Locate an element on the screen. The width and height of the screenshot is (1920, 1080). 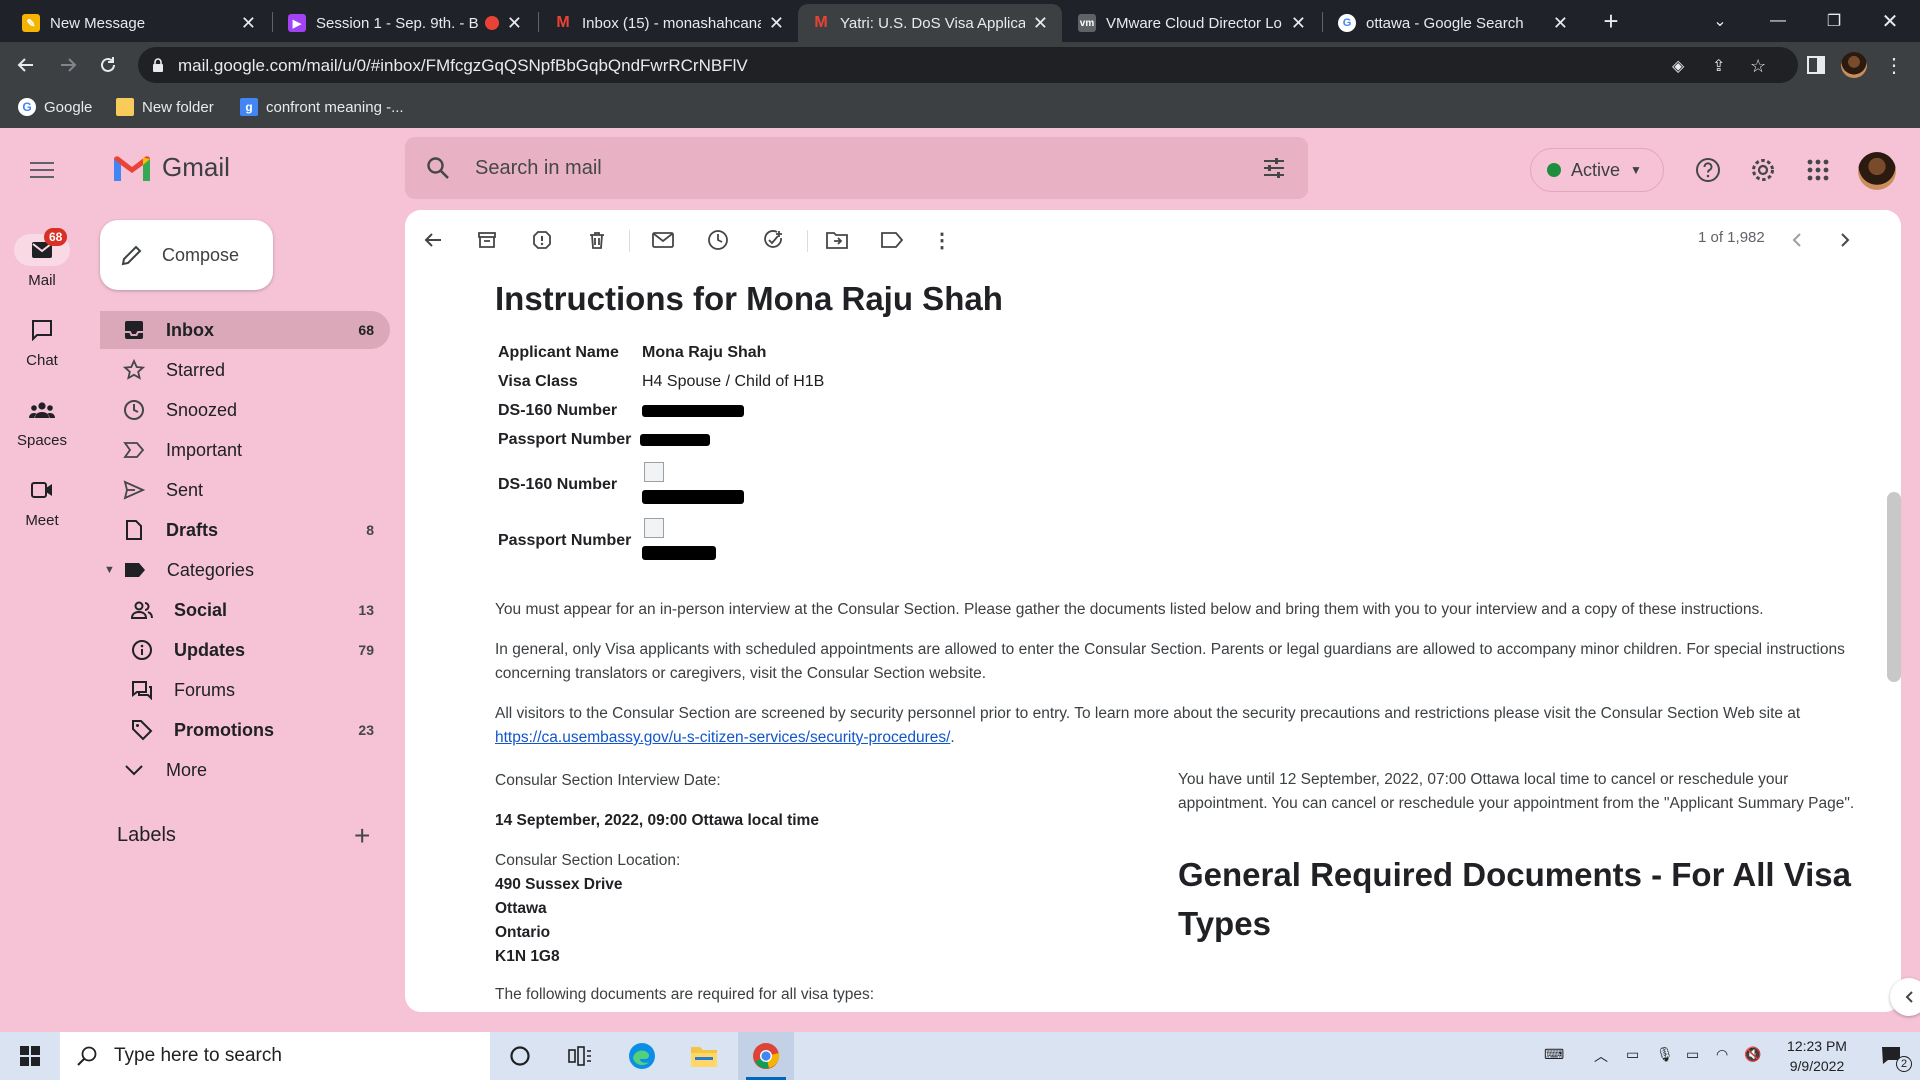
report-spam-icon is located at coordinates (542, 240).